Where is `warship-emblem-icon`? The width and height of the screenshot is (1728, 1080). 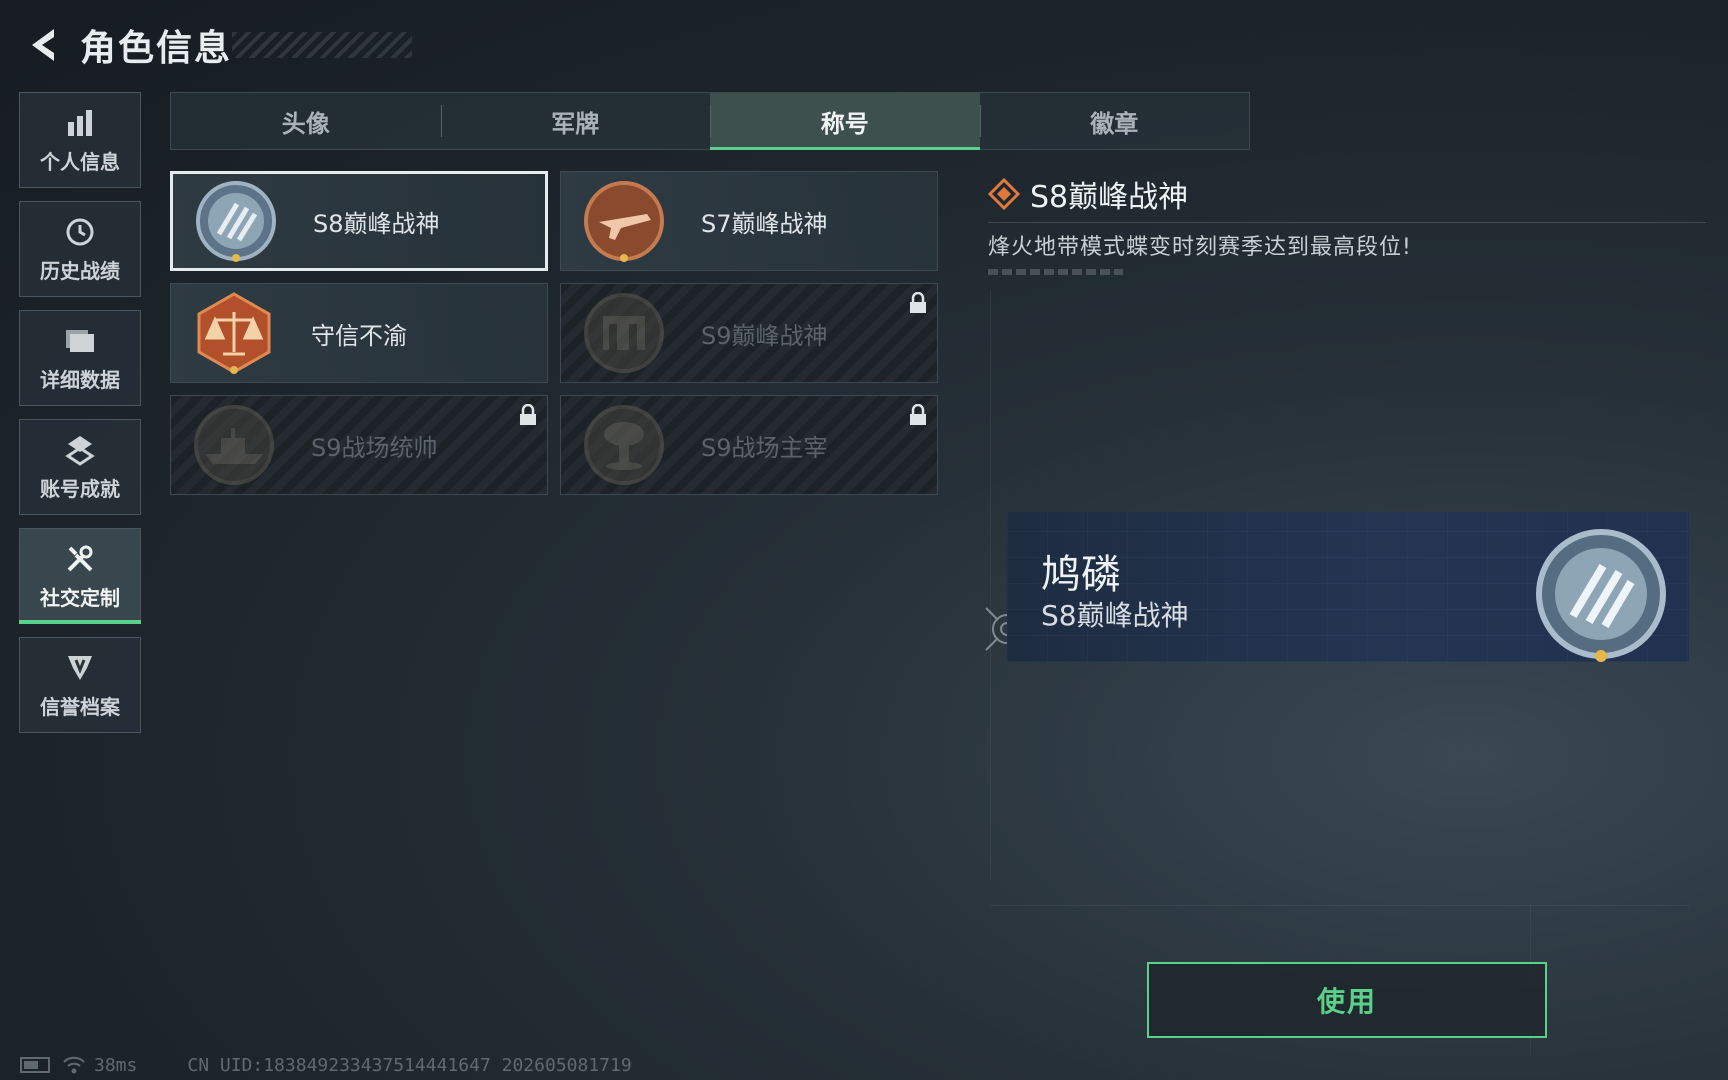 warship-emblem-icon is located at coordinates (234, 445).